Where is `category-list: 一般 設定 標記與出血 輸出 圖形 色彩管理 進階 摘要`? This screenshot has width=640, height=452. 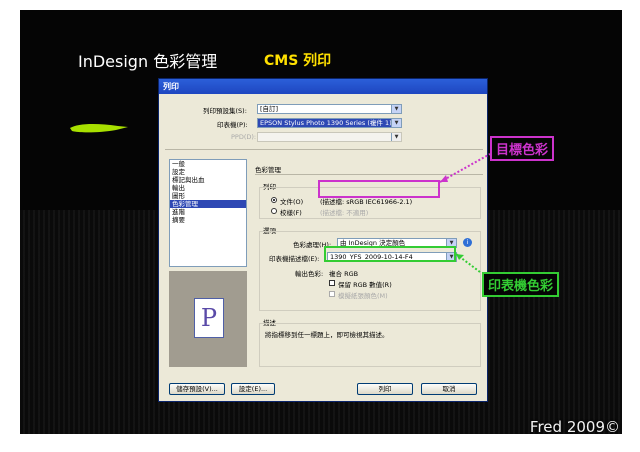
category-list: 一般 設定 標記與出血 輸出 圖形 色彩管理 進階 摘要 is located at coordinates (208, 213).